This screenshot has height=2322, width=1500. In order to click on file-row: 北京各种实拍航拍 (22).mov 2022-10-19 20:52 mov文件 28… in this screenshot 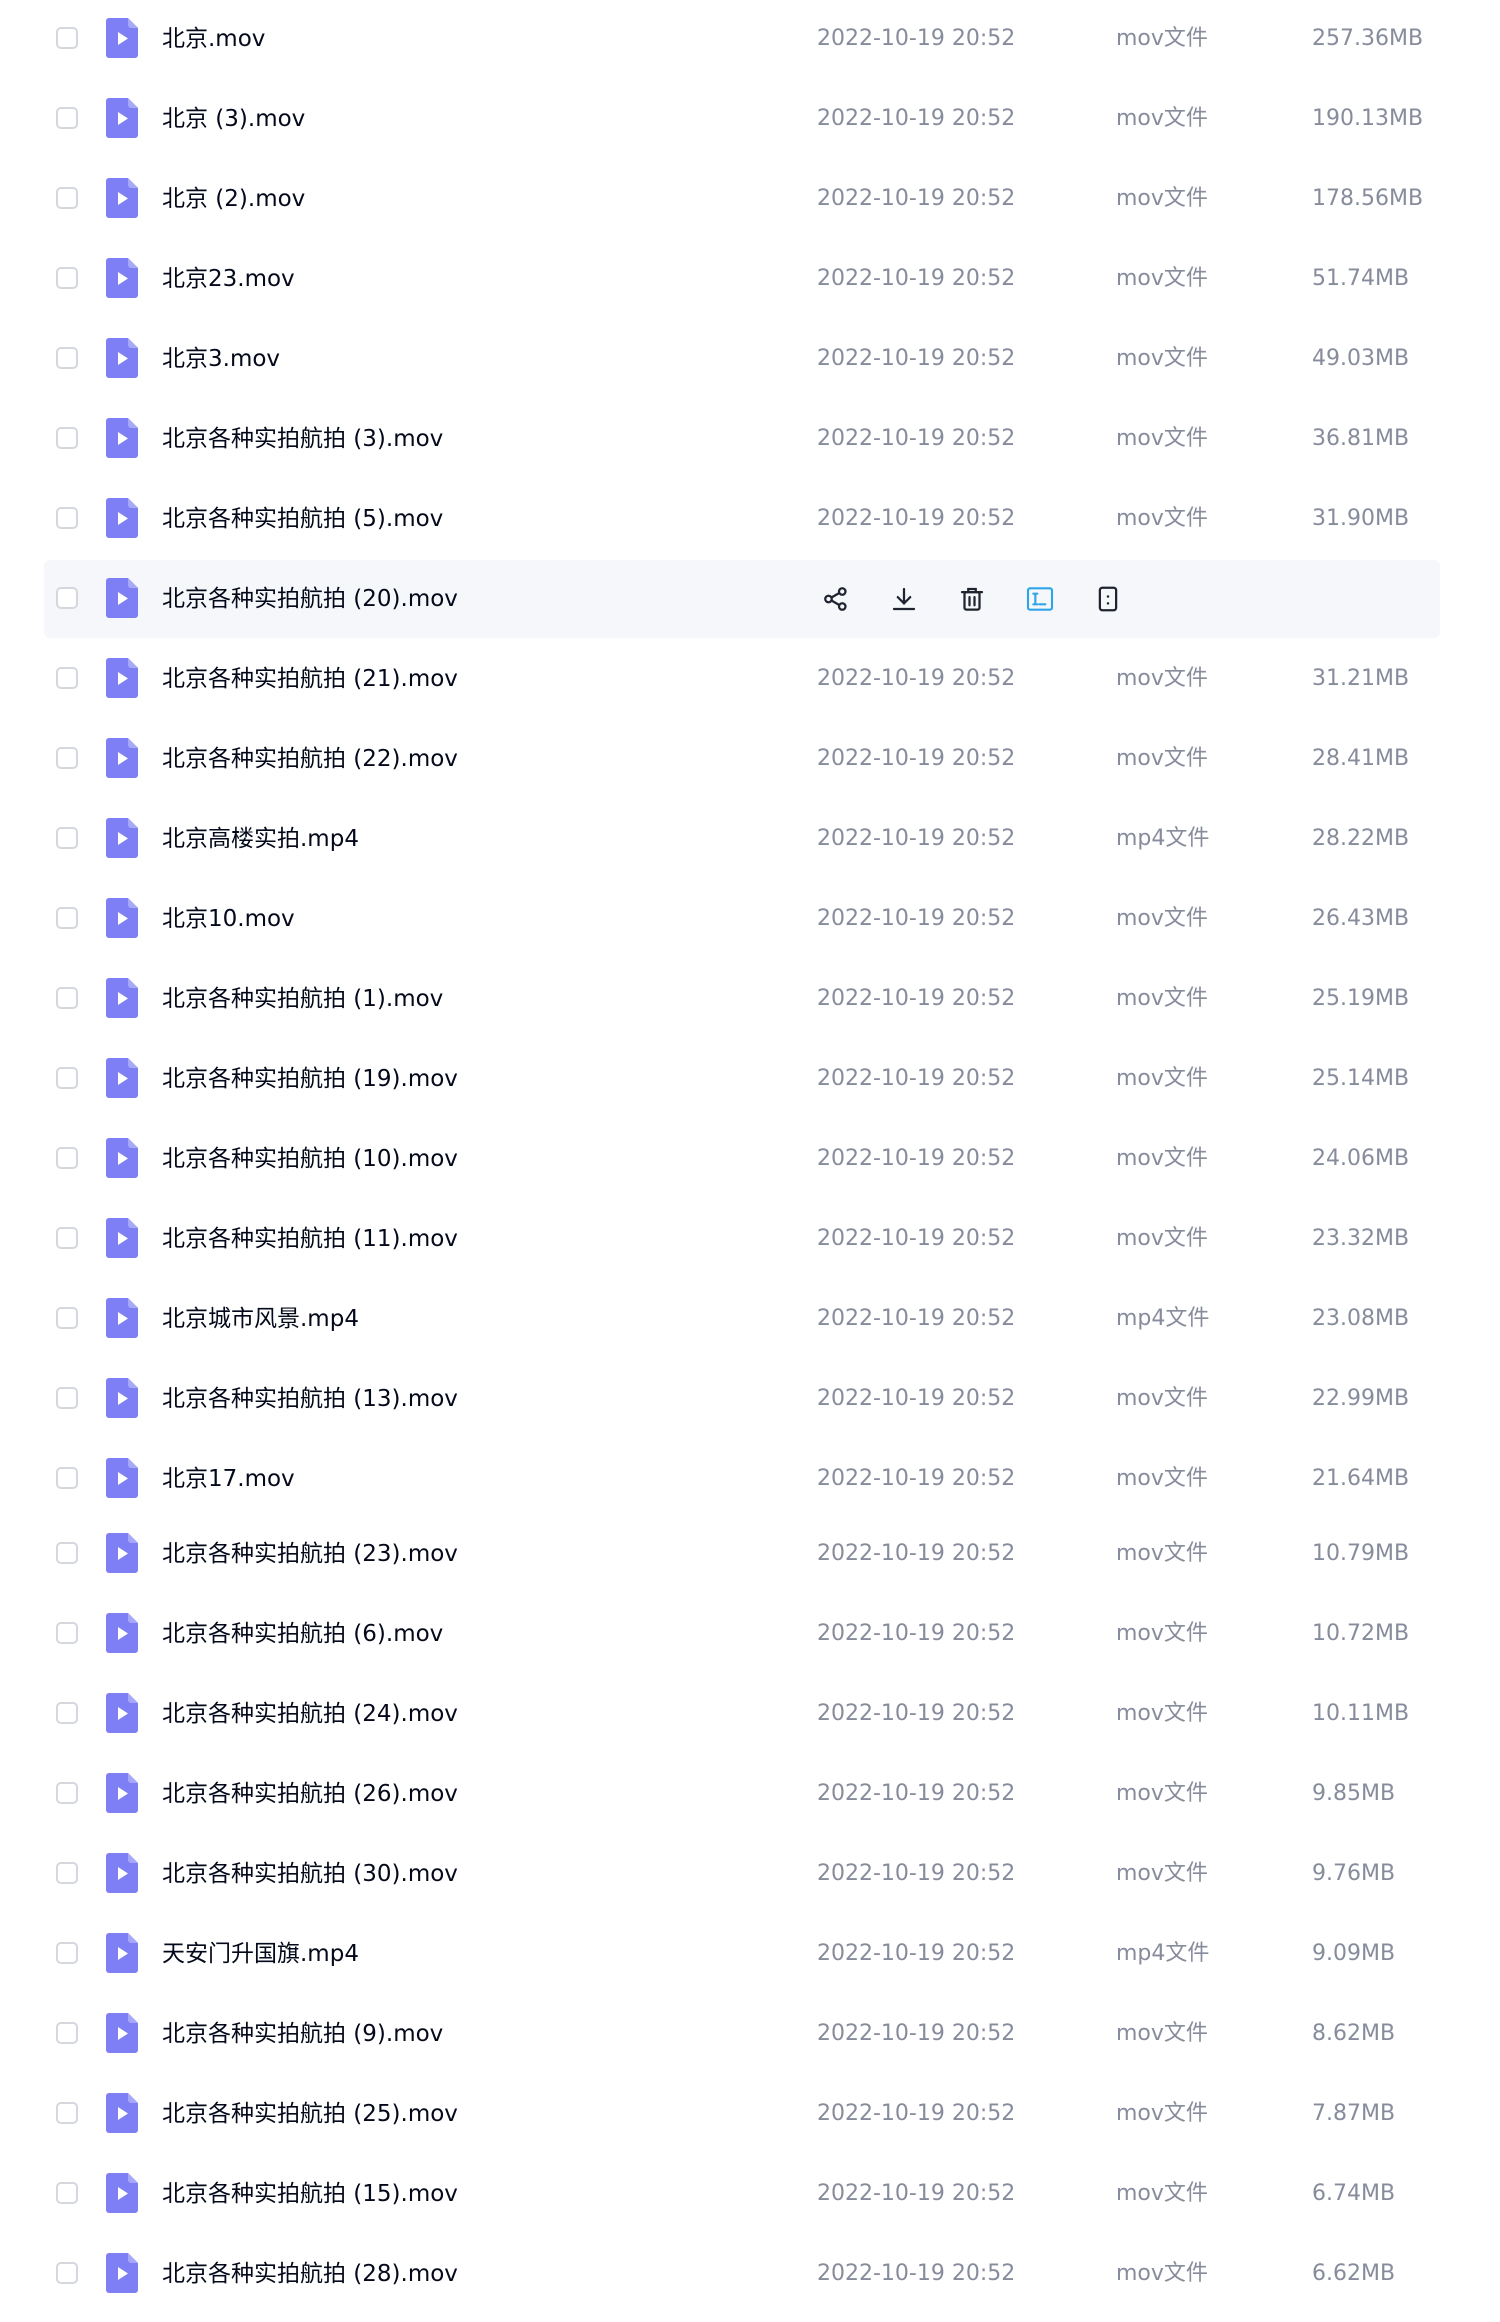, I will do `click(742, 759)`.